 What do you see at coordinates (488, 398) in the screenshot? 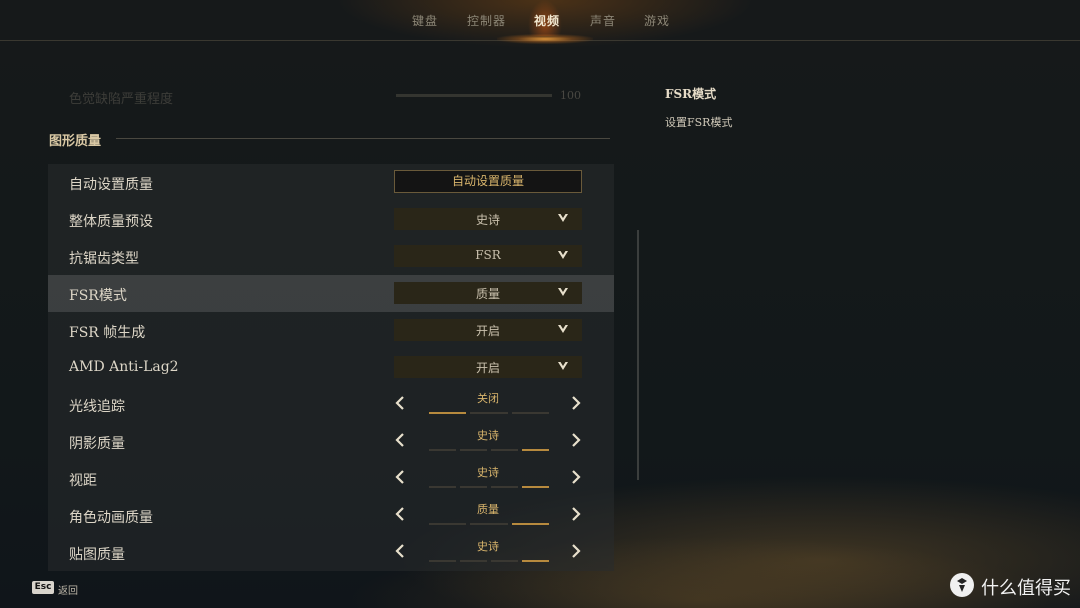
I see `stepper-value: 关闭` at bounding box center [488, 398].